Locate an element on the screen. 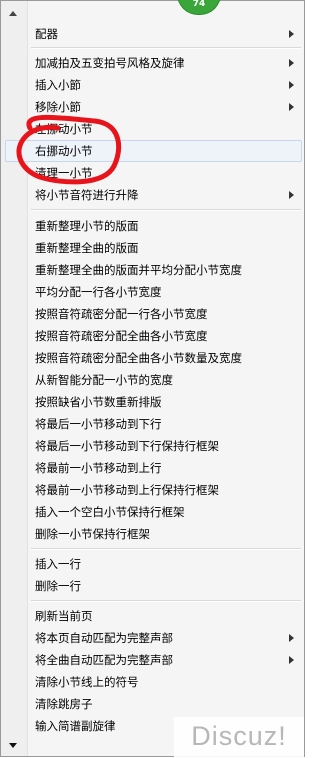 The height and width of the screenshot is (758, 320). menu-item-label: 删除一行 is located at coordinates (58, 586).